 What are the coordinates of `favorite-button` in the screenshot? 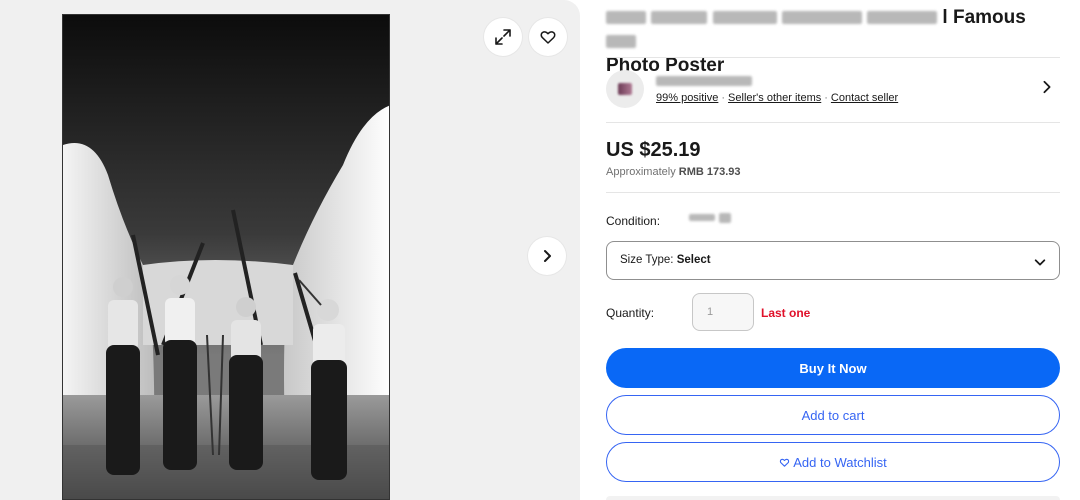 It's located at (548, 37).